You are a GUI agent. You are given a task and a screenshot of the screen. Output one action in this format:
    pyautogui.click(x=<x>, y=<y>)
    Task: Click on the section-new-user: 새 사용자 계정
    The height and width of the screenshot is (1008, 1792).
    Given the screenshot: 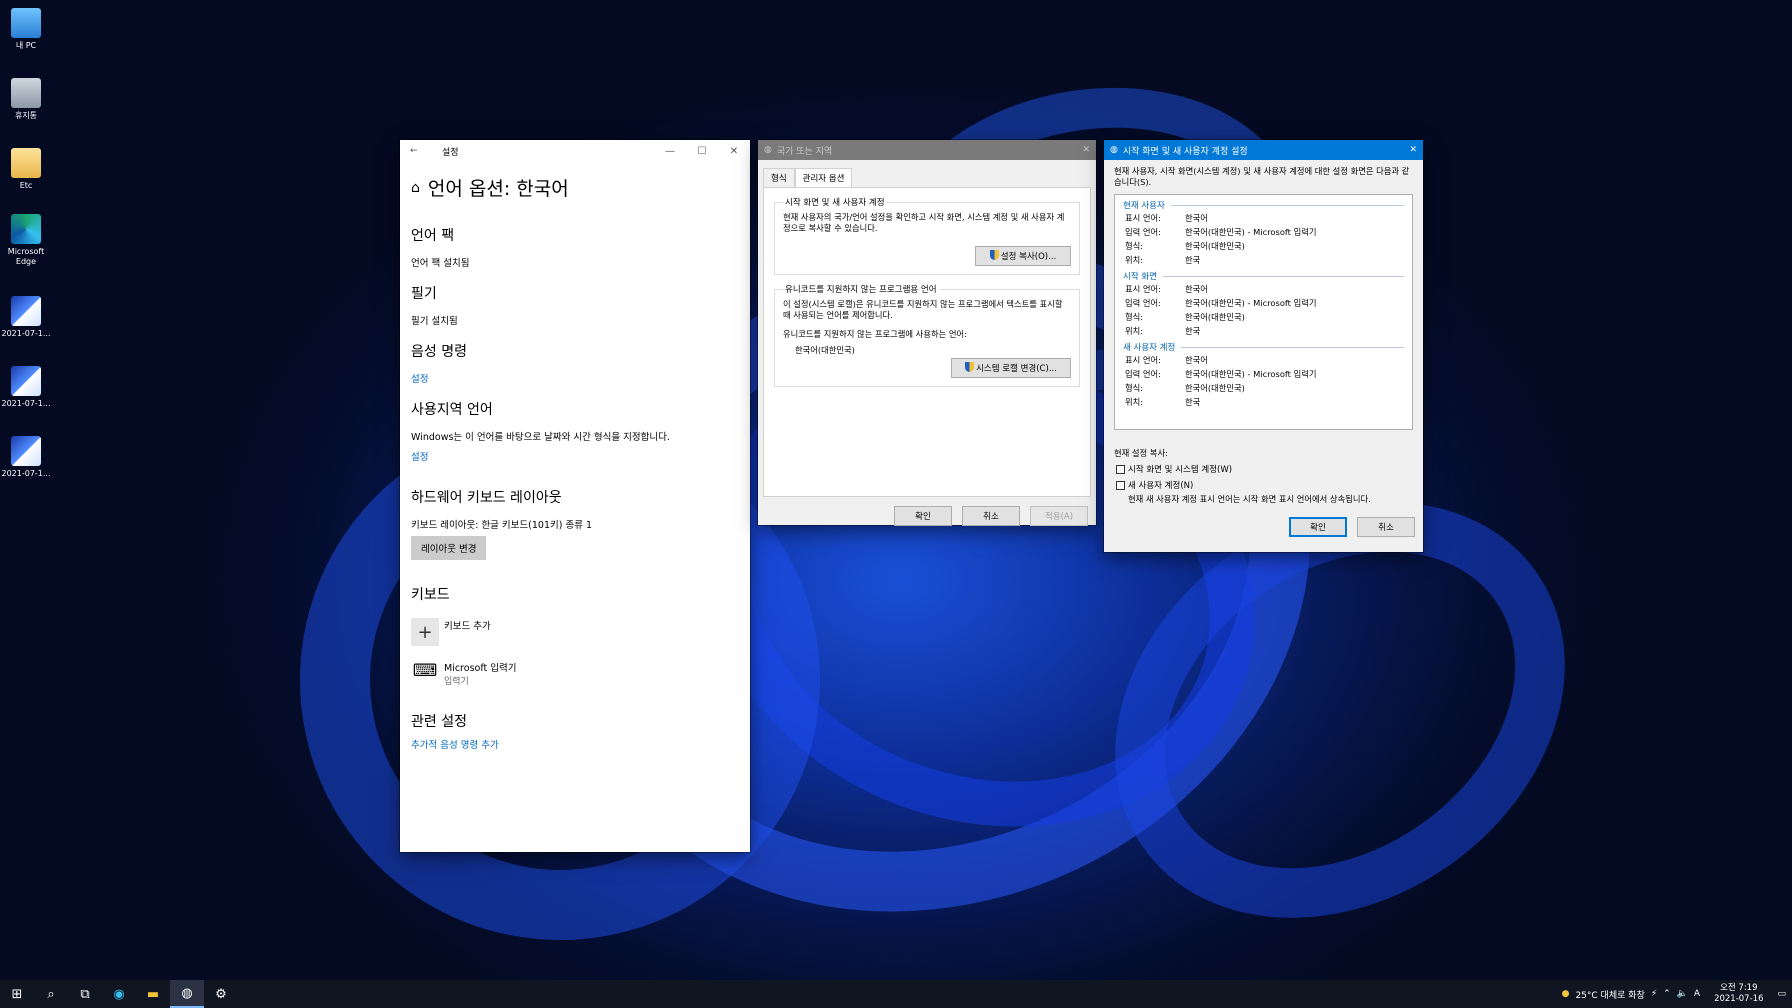 What is the action you would take?
    pyautogui.click(x=1263, y=347)
    